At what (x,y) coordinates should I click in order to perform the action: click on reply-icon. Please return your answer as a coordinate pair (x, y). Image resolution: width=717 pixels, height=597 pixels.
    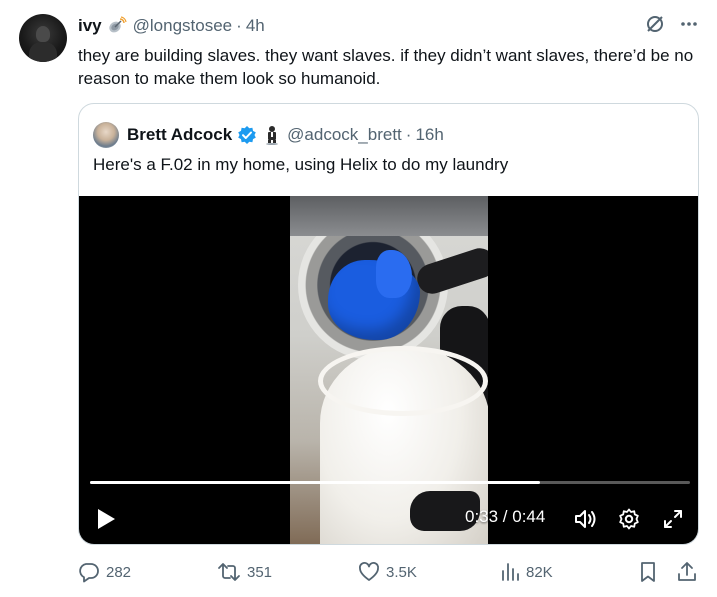
    Looking at the image, I should click on (89, 572).